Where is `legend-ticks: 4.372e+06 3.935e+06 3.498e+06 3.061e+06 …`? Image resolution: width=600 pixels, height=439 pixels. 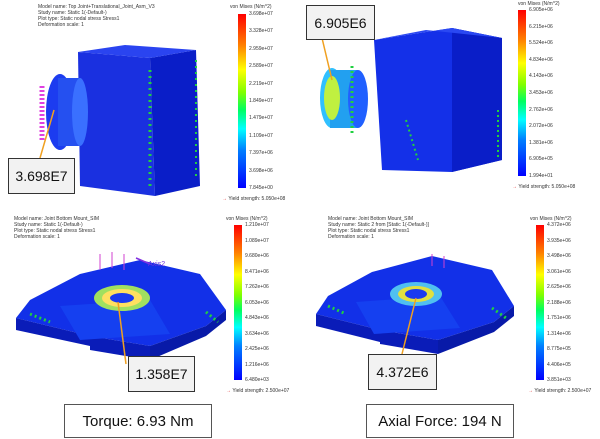 legend-ticks: 4.372e+06 3.935e+06 3.498e+06 3.061e+06 … is located at coordinates (567, 302).